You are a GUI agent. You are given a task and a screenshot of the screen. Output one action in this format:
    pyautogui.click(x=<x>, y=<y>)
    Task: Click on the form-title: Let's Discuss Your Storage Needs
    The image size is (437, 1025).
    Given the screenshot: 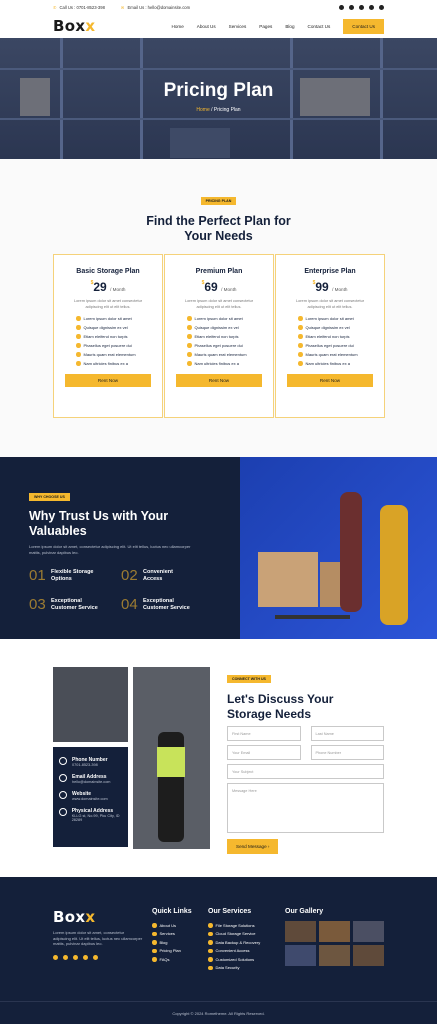 What is the action you would take?
    pyautogui.click(x=280, y=706)
    